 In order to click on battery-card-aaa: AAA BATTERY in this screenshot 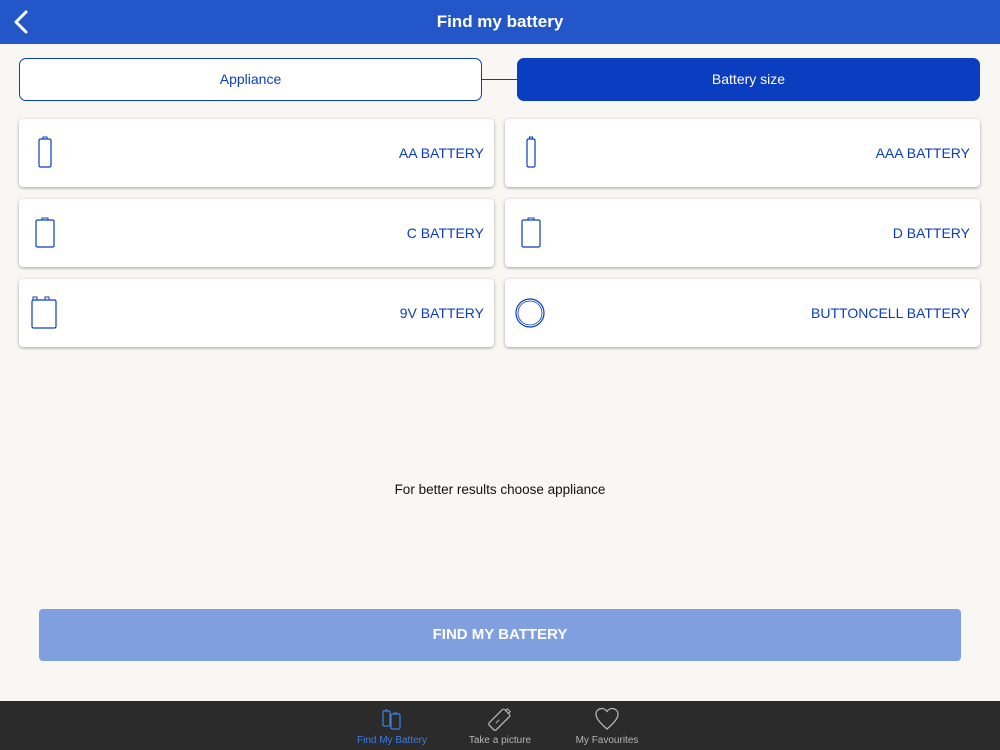, I will do `click(742, 153)`.